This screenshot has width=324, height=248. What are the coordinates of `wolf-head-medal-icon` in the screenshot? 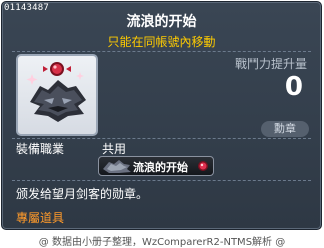 It's located at (56, 92).